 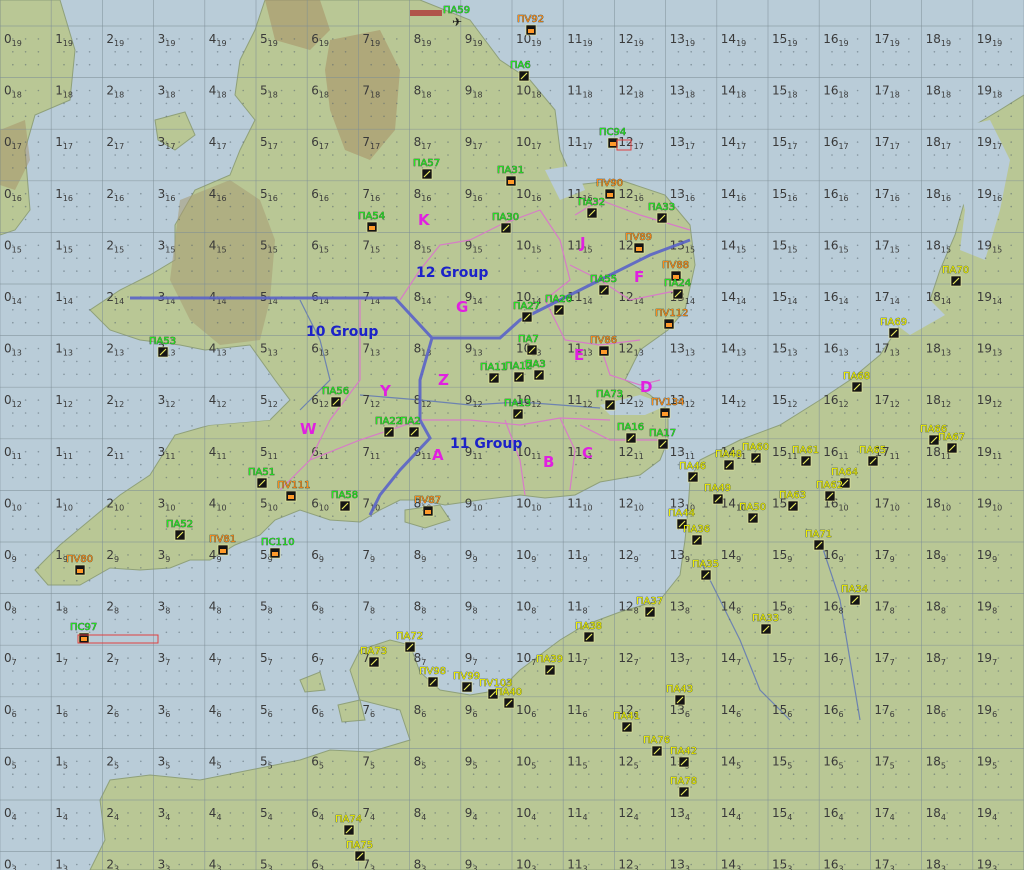 What do you see at coordinates (264, 864) in the screenshot?
I see `grid-col-label: 5` at bounding box center [264, 864].